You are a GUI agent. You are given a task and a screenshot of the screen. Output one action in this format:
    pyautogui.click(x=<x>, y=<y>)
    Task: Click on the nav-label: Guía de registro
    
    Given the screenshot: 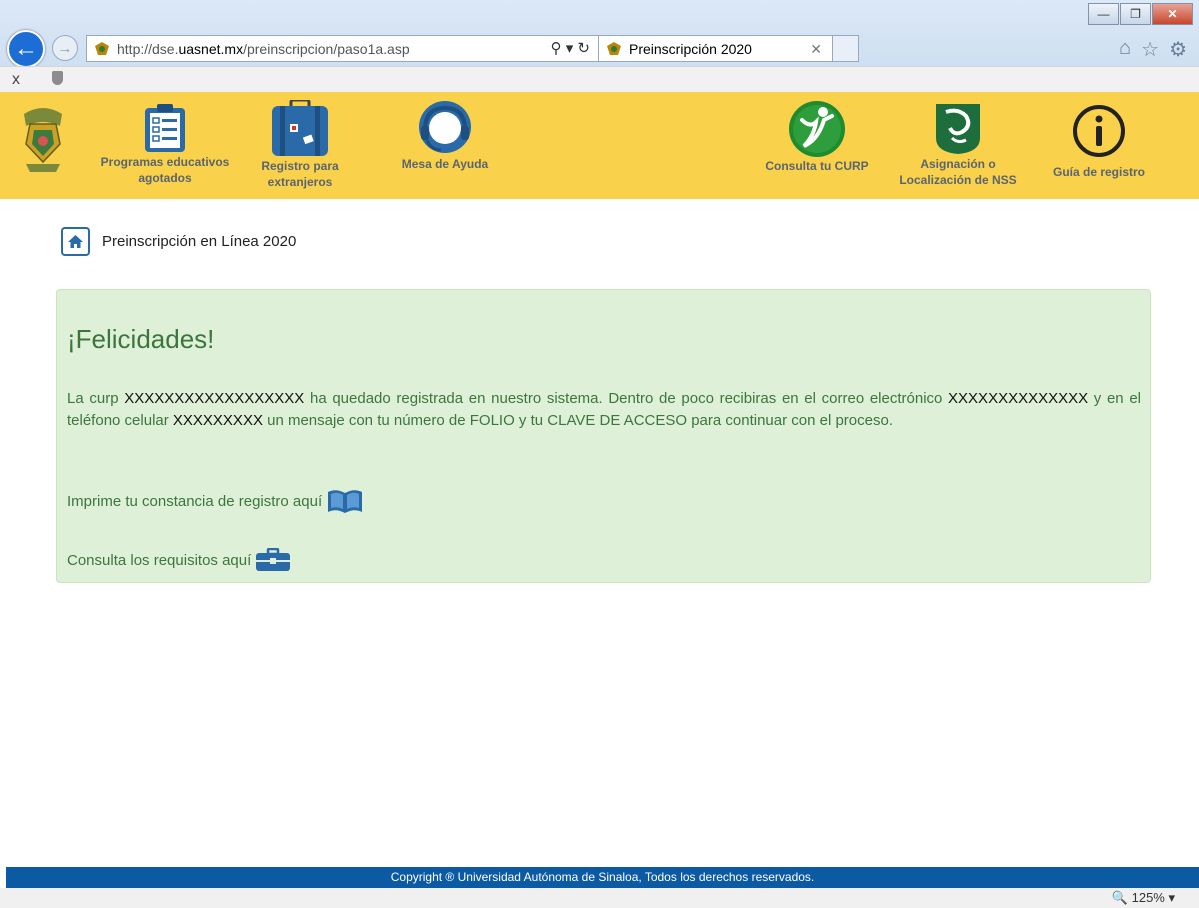 What is the action you would take?
    pyautogui.click(x=1099, y=172)
    